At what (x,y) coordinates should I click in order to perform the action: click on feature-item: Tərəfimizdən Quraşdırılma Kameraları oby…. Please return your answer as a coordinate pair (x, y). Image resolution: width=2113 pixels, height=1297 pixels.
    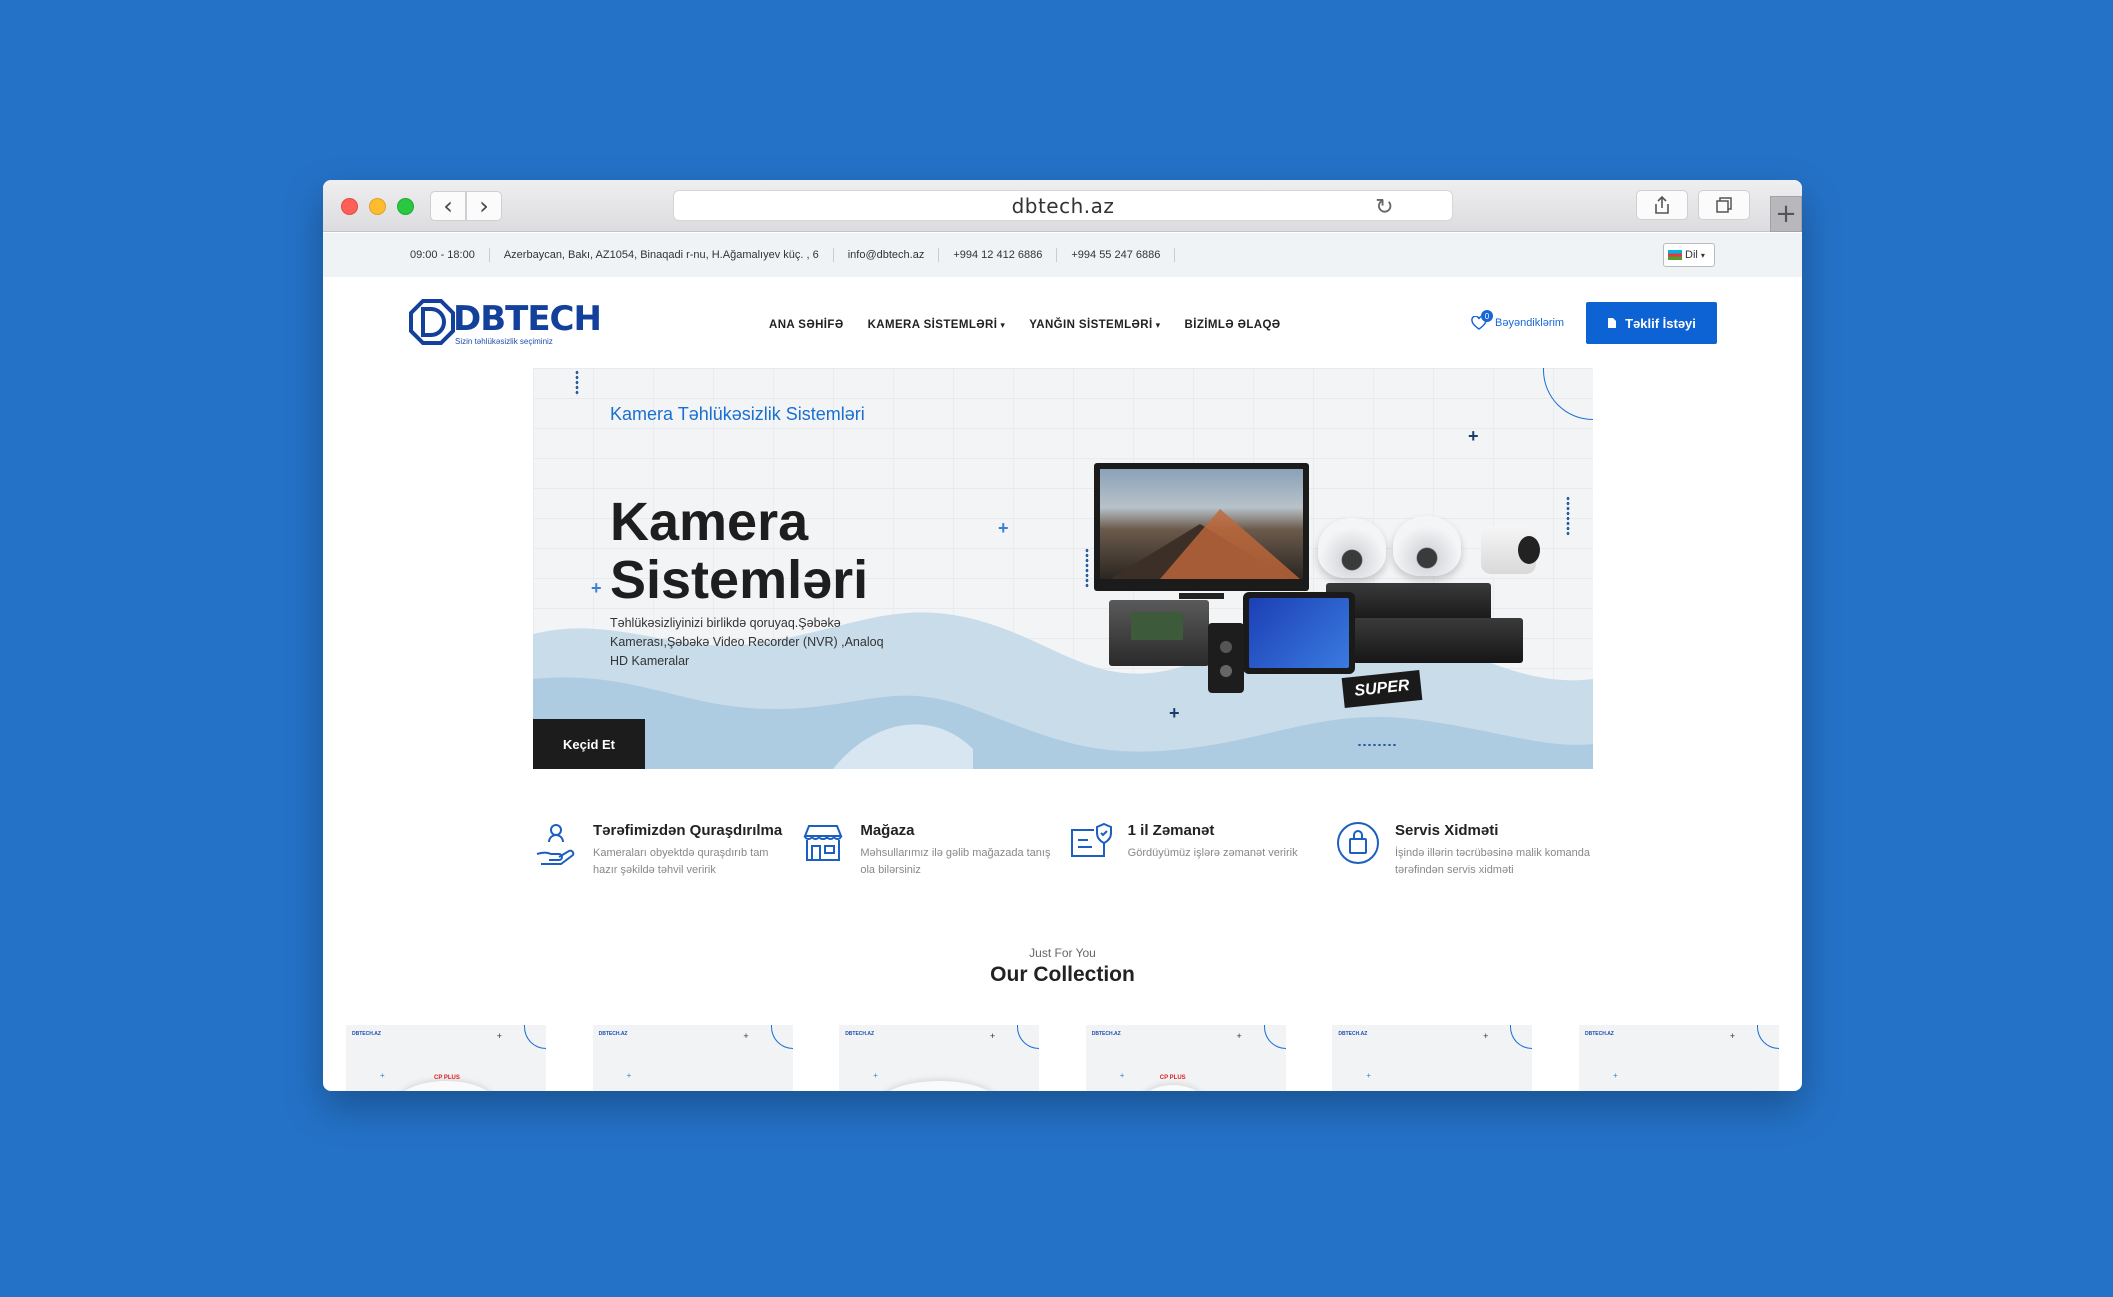
    Looking at the image, I should click on (662, 849).